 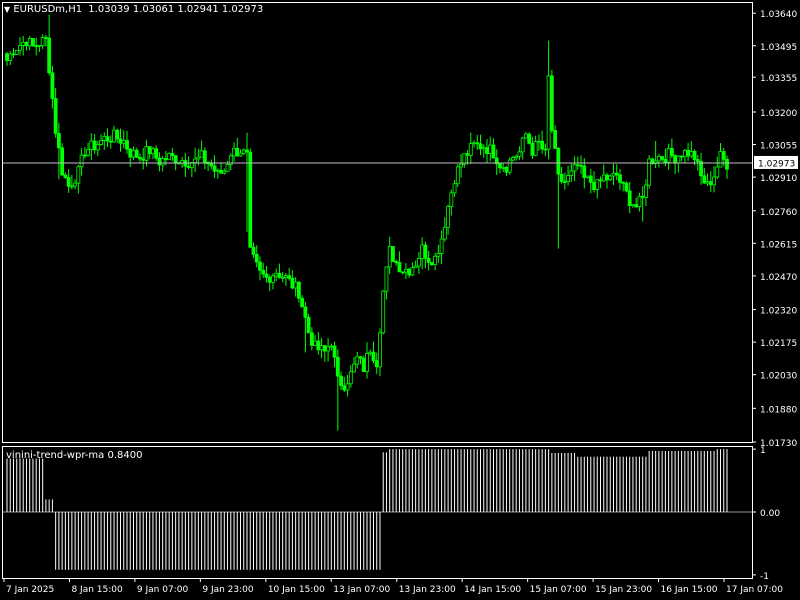 What do you see at coordinates (623, 590) in the screenshot?
I see `time-tick-label: 15 Jan 23:00` at bounding box center [623, 590].